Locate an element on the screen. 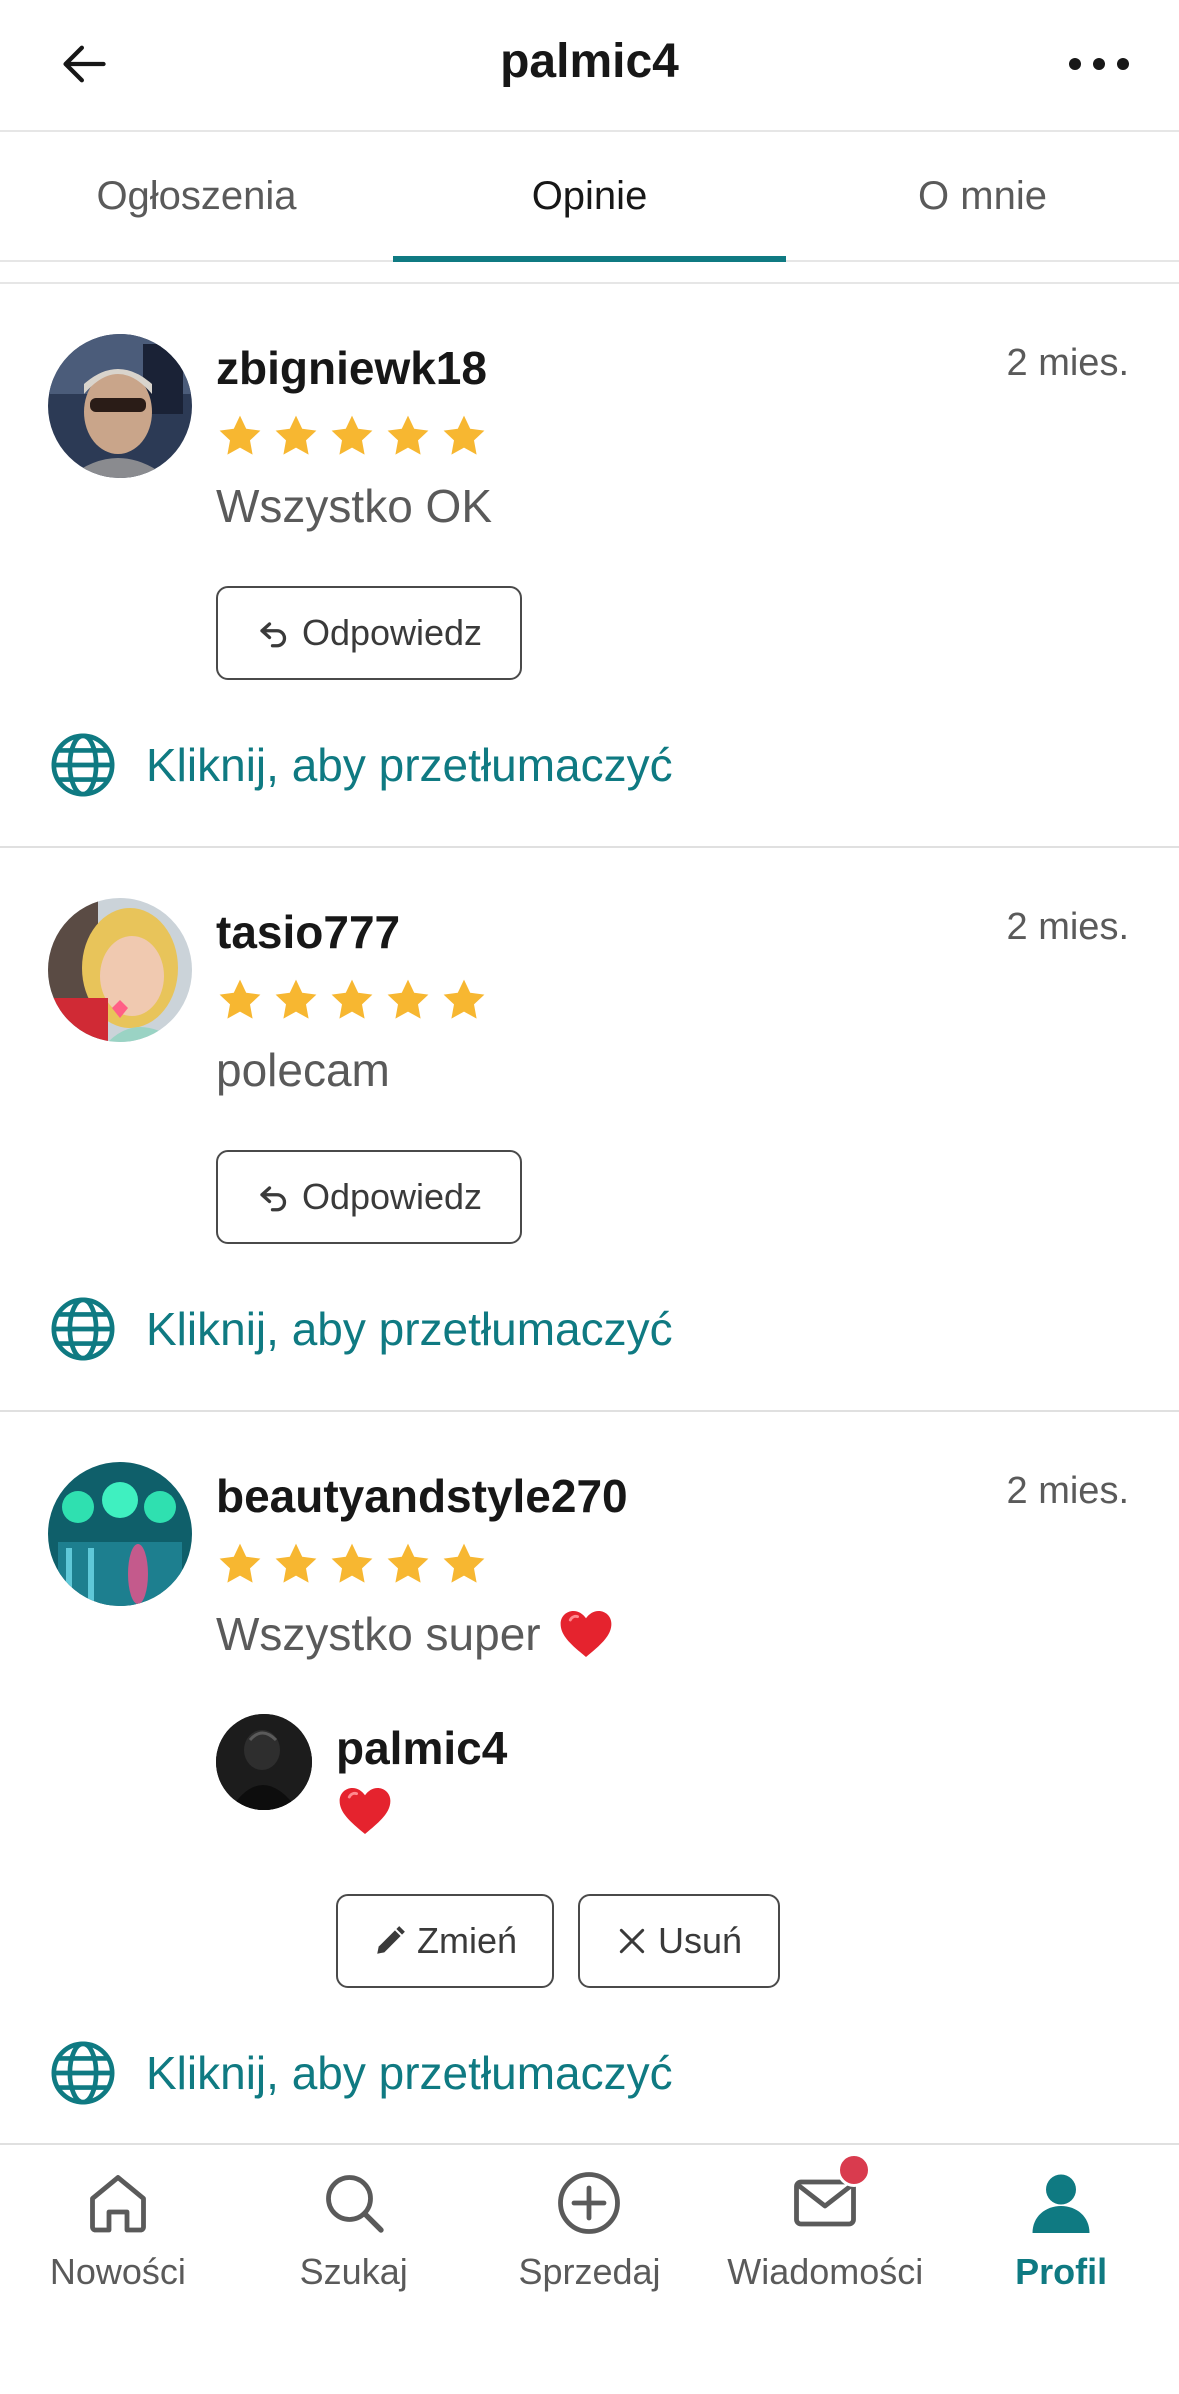 The width and height of the screenshot is (1179, 2394). review-comment: Wszystko OK is located at coordinates (354, 506).